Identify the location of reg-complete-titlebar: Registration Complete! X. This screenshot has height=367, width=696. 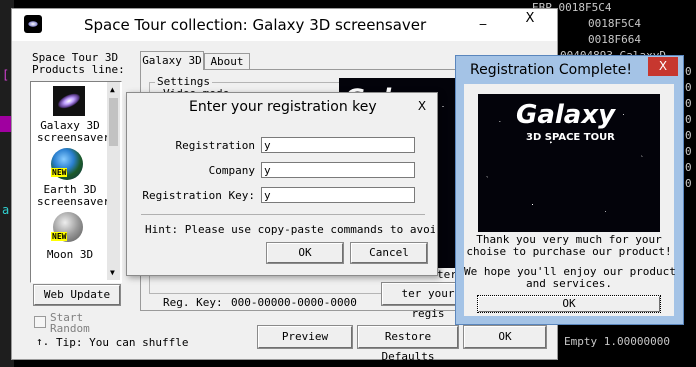
(569, 70).